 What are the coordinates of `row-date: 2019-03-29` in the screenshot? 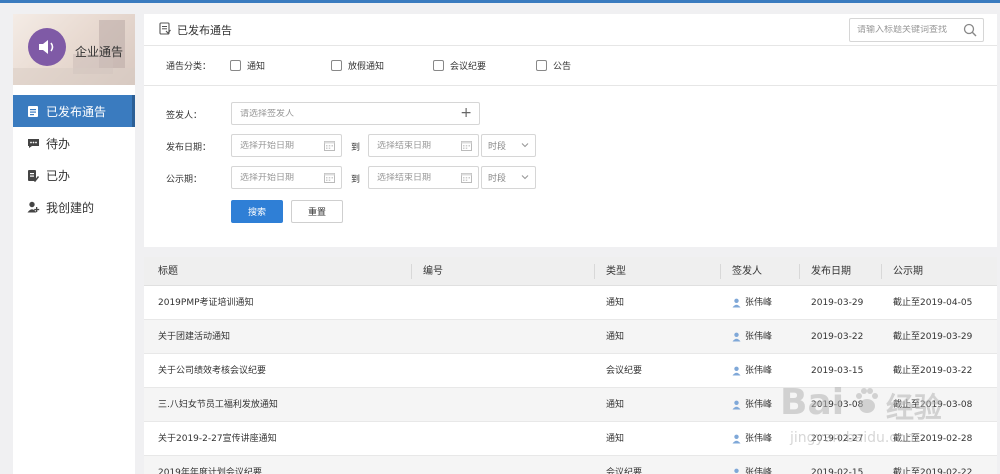 It's located at (837, 303).